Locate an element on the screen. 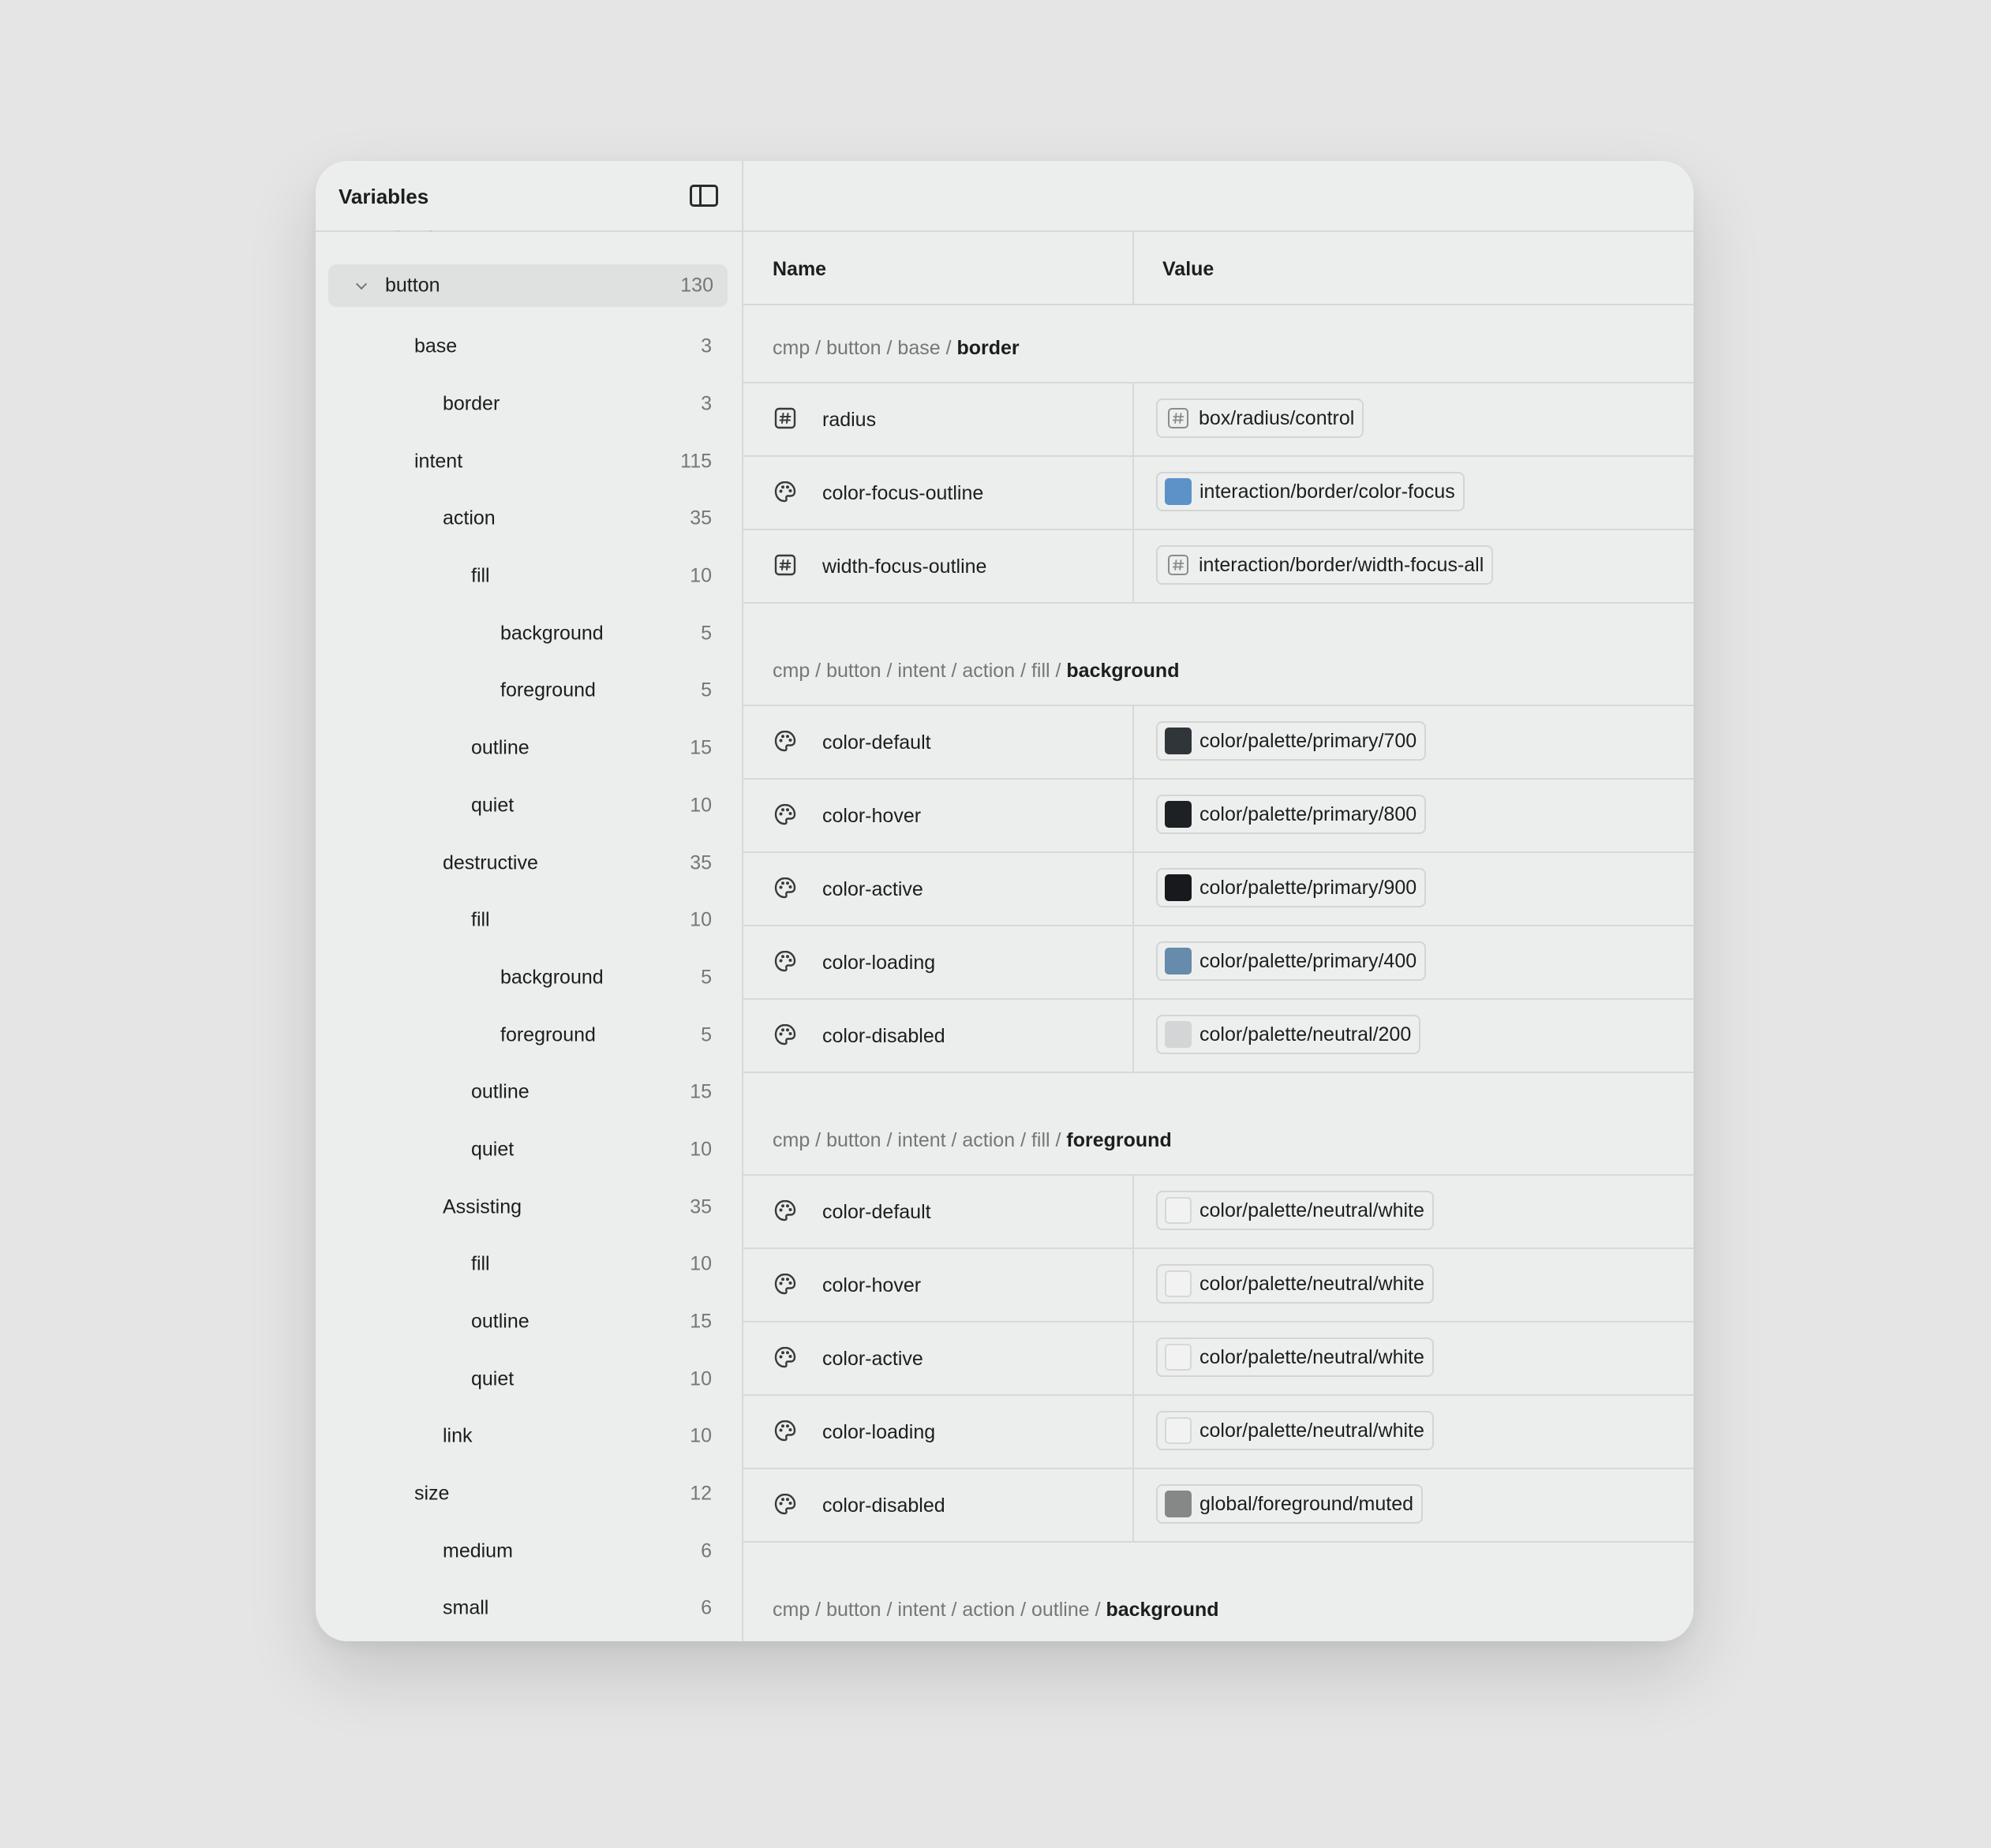 The width and height of the screenshot is (1991, 1848). chevron-down-icon is located at coordinates (362, 284).